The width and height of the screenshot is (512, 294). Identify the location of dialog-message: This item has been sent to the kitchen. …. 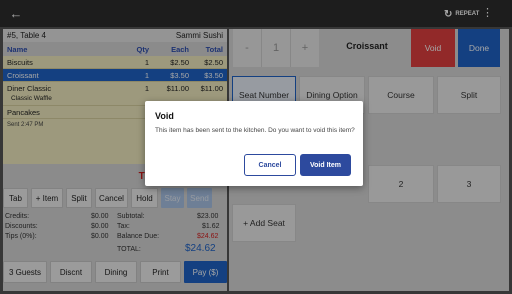
(255, 130).